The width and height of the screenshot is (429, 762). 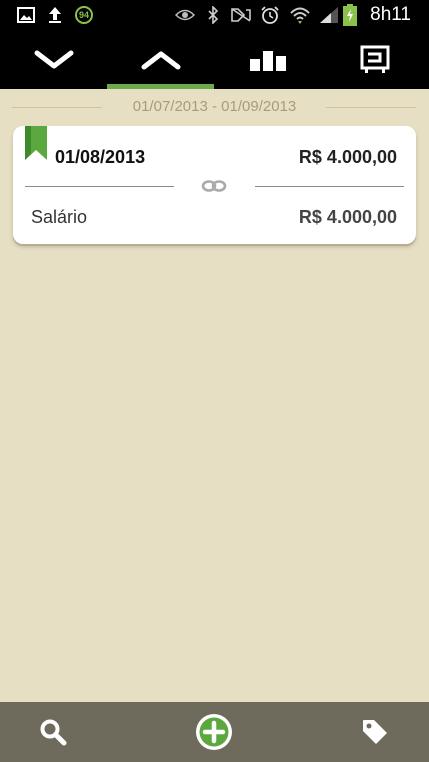 What do you see at coordinates (185, 15) in the screenshot?
I see `eye-icon` at bounding box center [185, 15].